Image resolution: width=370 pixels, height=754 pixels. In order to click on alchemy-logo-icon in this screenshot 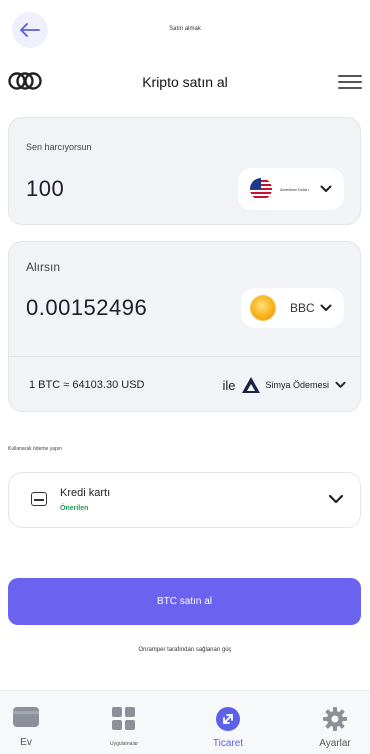, I will do `click(251, 385)`.